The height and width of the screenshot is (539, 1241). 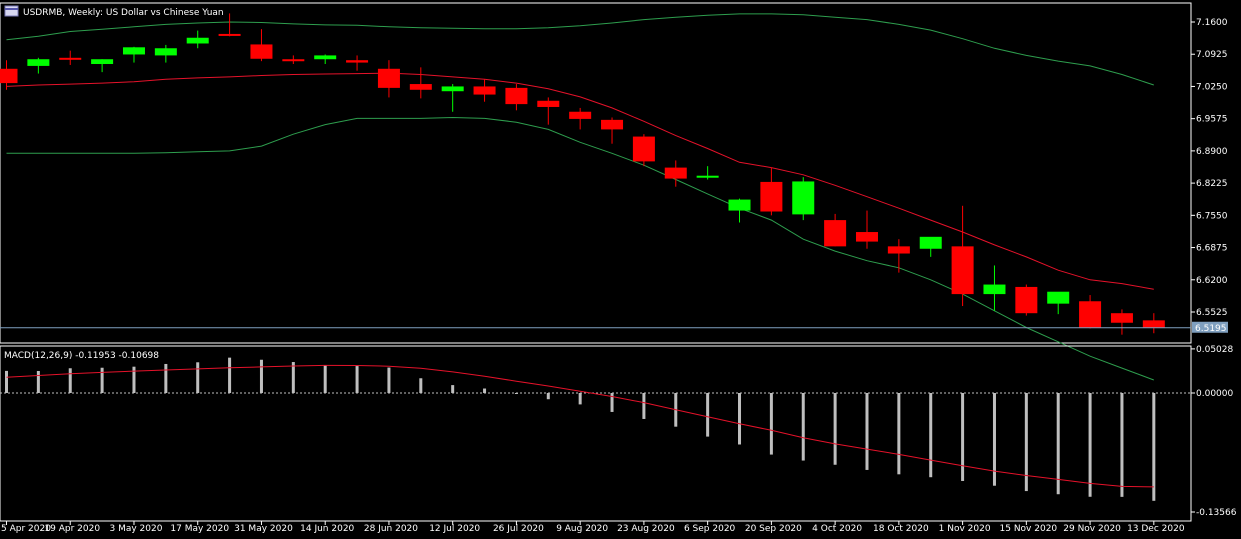 I want to click on time-tick-label: 17 May 2020, so click(x=199, y=529).